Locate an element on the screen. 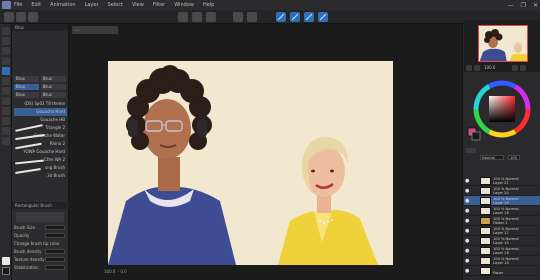  layer-panel-tab is located at coordinates (471, 150).